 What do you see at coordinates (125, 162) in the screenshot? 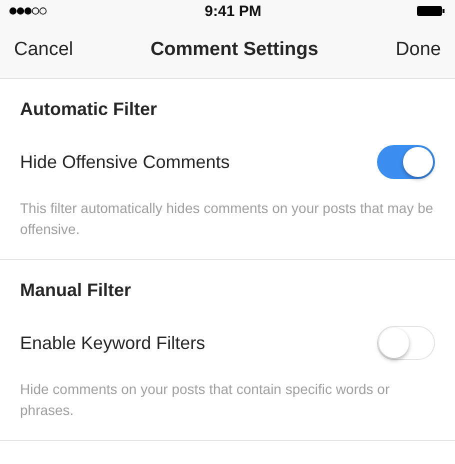
I see `setting-label: Hide Offensive Comments` at bounding box center [125, 162].